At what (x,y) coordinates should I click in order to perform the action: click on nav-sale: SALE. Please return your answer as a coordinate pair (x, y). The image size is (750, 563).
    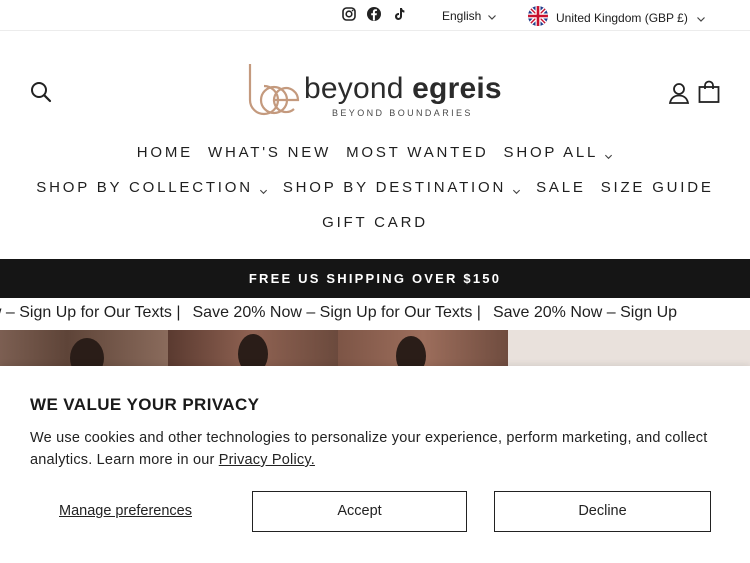
    Looking at the image, I should click on (561, 187).